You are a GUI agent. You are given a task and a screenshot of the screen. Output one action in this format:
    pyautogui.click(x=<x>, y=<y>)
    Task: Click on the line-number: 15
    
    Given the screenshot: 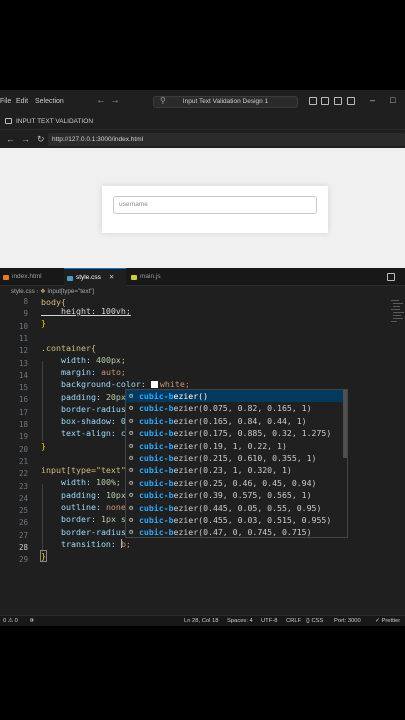 What is the action you would take?
    pyautogui.click(x=23, y=388)
    